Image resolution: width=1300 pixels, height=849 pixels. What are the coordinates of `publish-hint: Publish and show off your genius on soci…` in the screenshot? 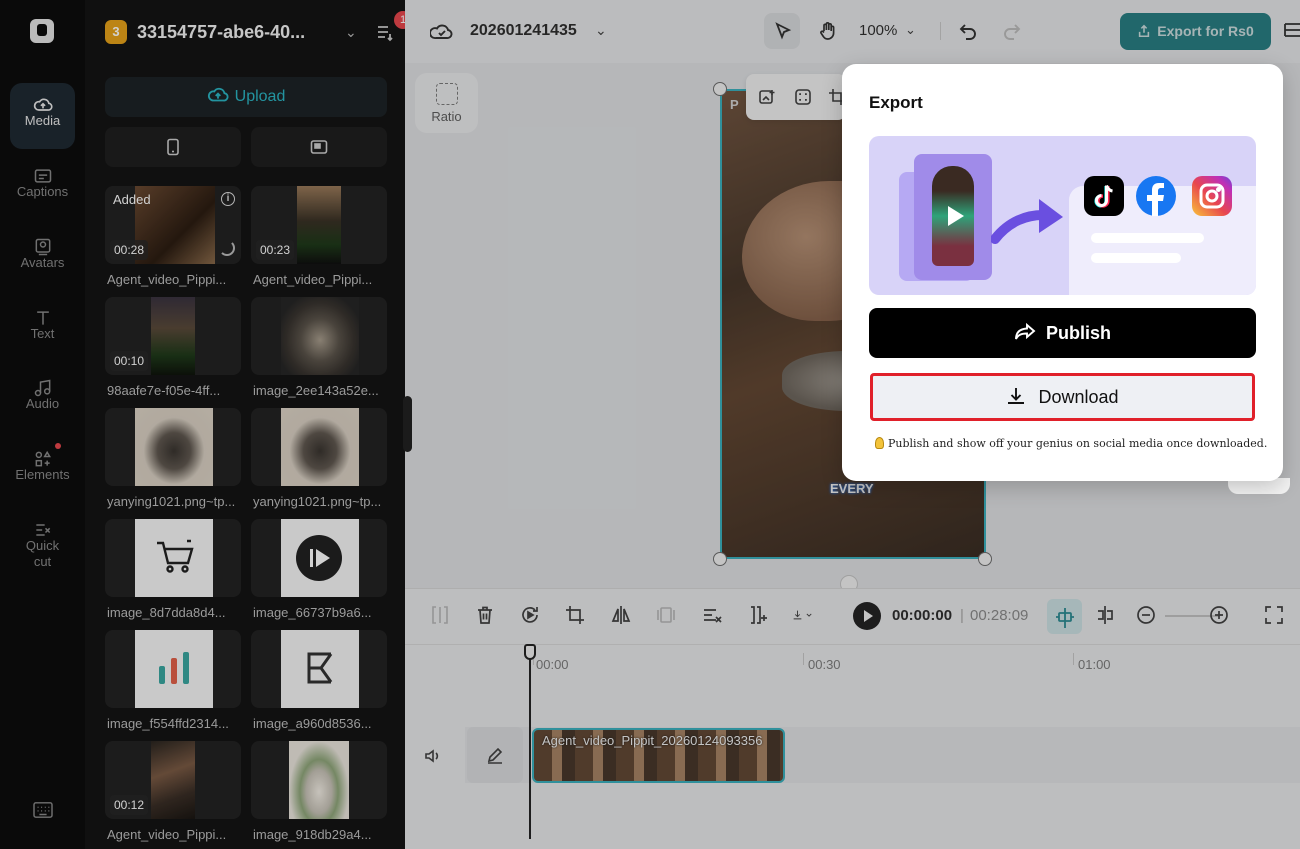 It's located at (1071, 443).